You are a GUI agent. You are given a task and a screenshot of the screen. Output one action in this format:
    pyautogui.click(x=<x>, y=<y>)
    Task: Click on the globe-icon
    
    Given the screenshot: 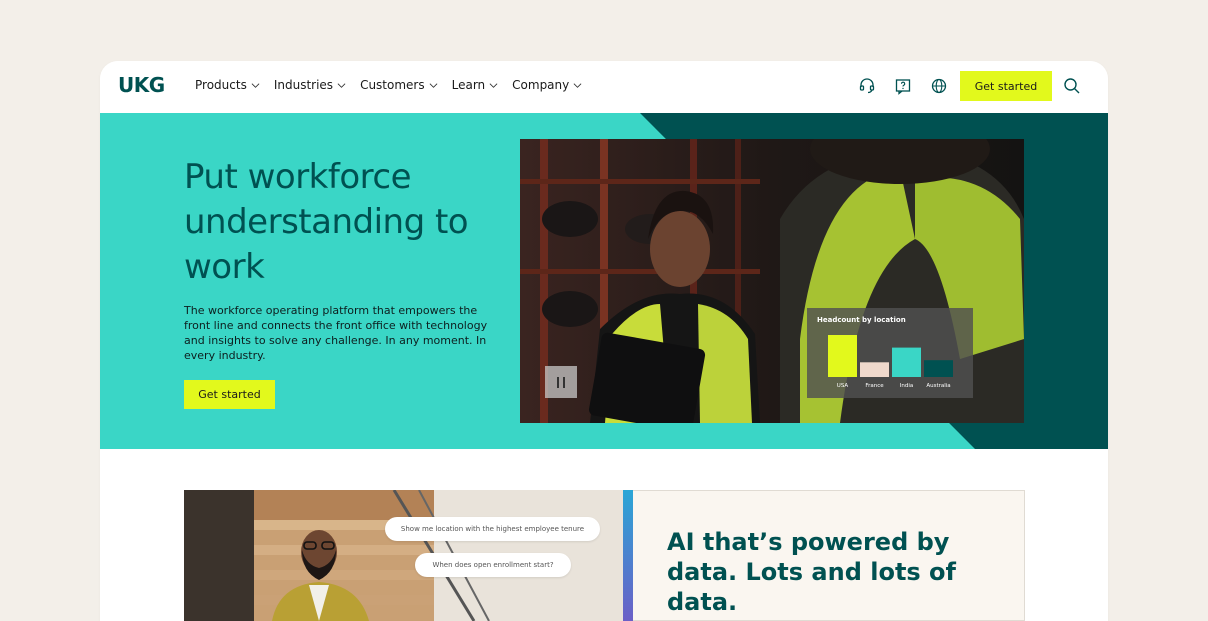 What is the action you would take?
    pyautogui.click(x=939, y=86)
    